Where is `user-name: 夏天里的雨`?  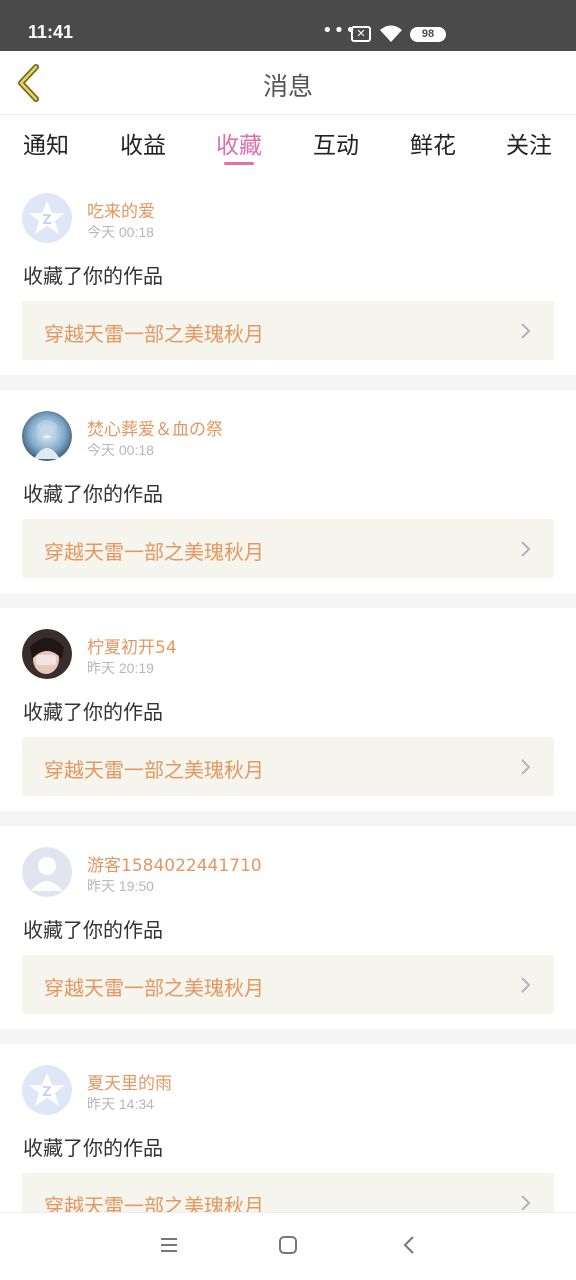 user-name: 夏天里的雨 is located at coordinates (129, 1081).